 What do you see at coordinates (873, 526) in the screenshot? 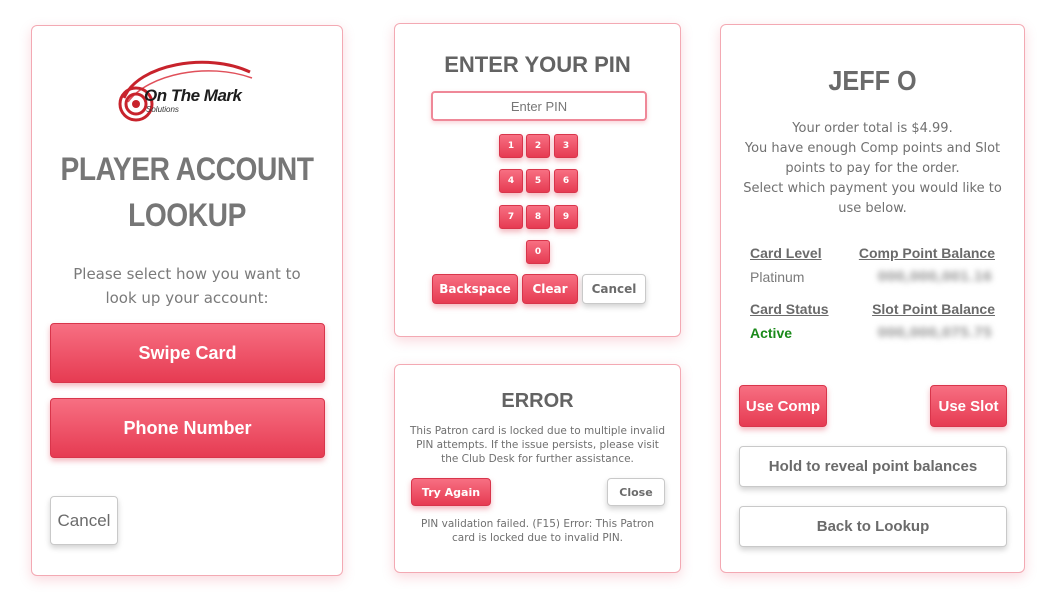
I see `back-to-lookup-button: Back to Lookup` at bounding box center [873, 526].